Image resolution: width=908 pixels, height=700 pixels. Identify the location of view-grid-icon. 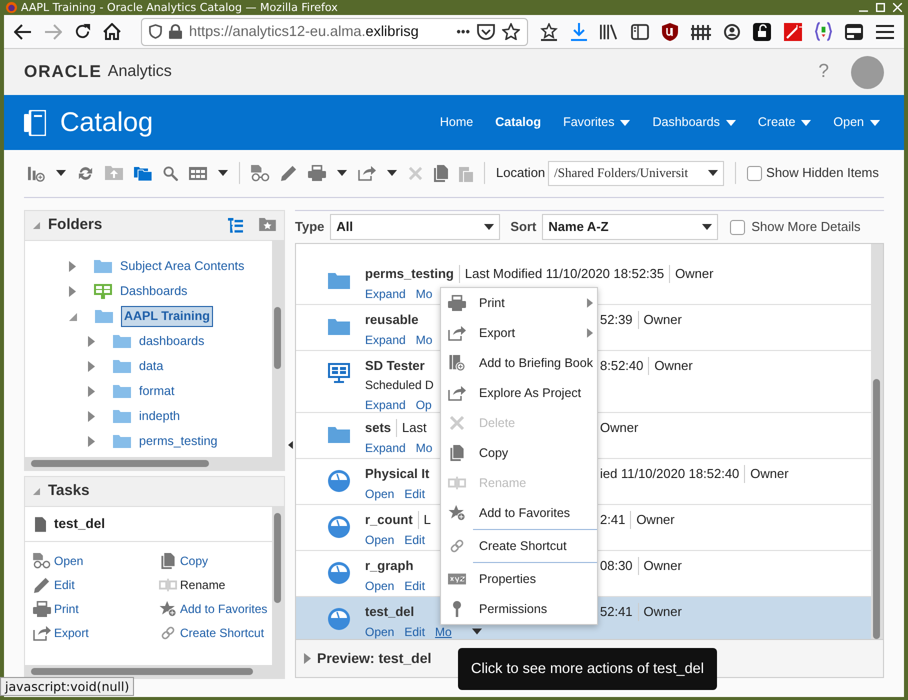
(198, 173).